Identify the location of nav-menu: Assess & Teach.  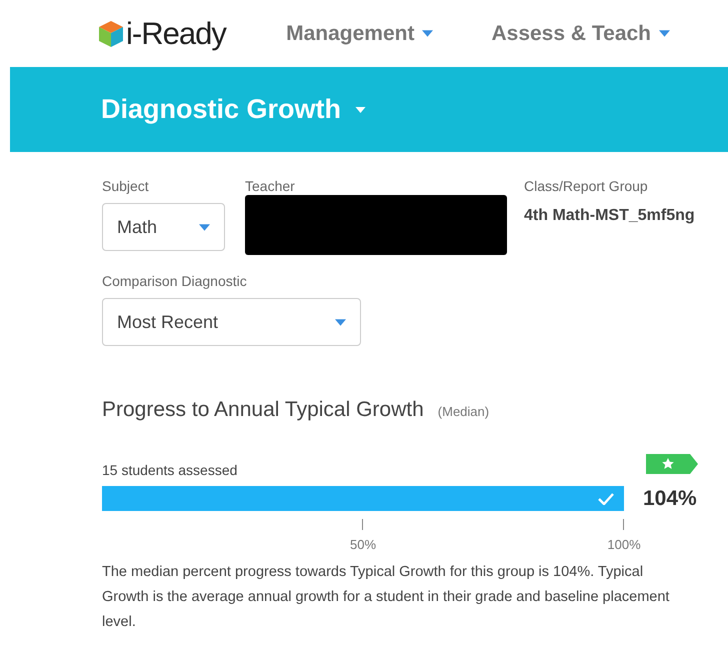
(580, 34).